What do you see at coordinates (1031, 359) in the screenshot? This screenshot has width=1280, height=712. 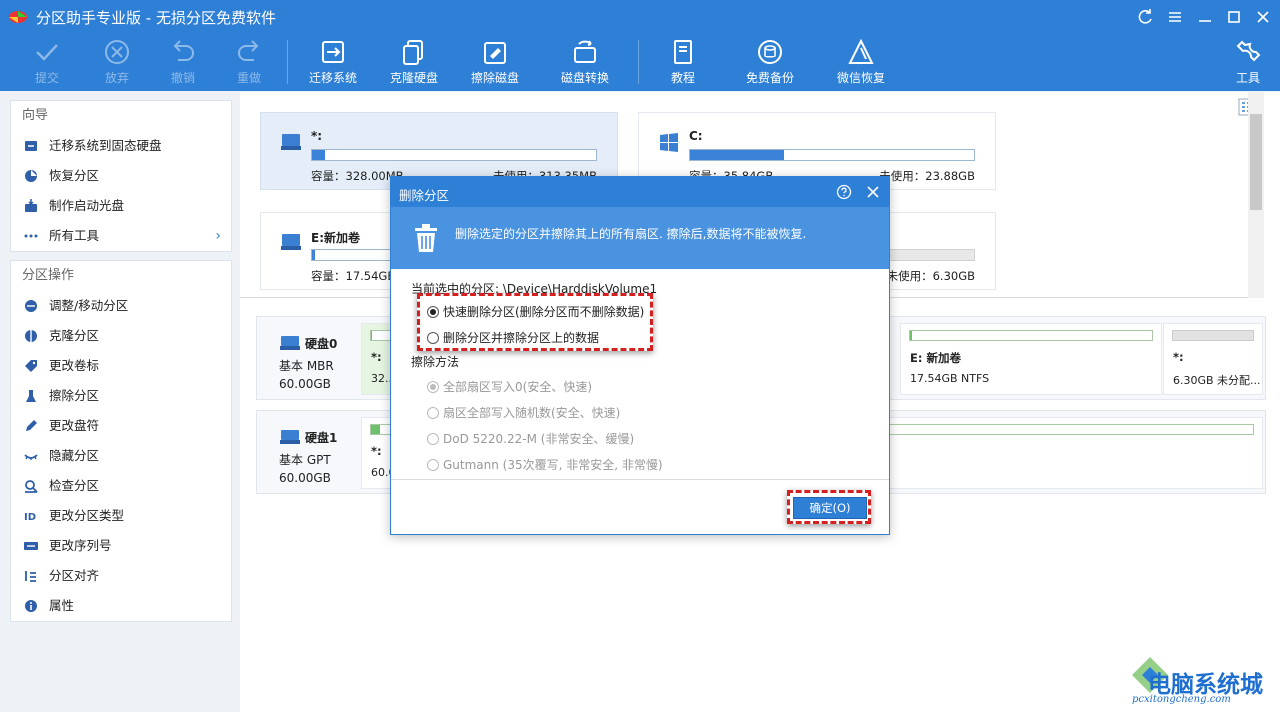 I see `disk-segment: E: 新加卷 17.54GB NTFS` at bounding box center [1031, 359].